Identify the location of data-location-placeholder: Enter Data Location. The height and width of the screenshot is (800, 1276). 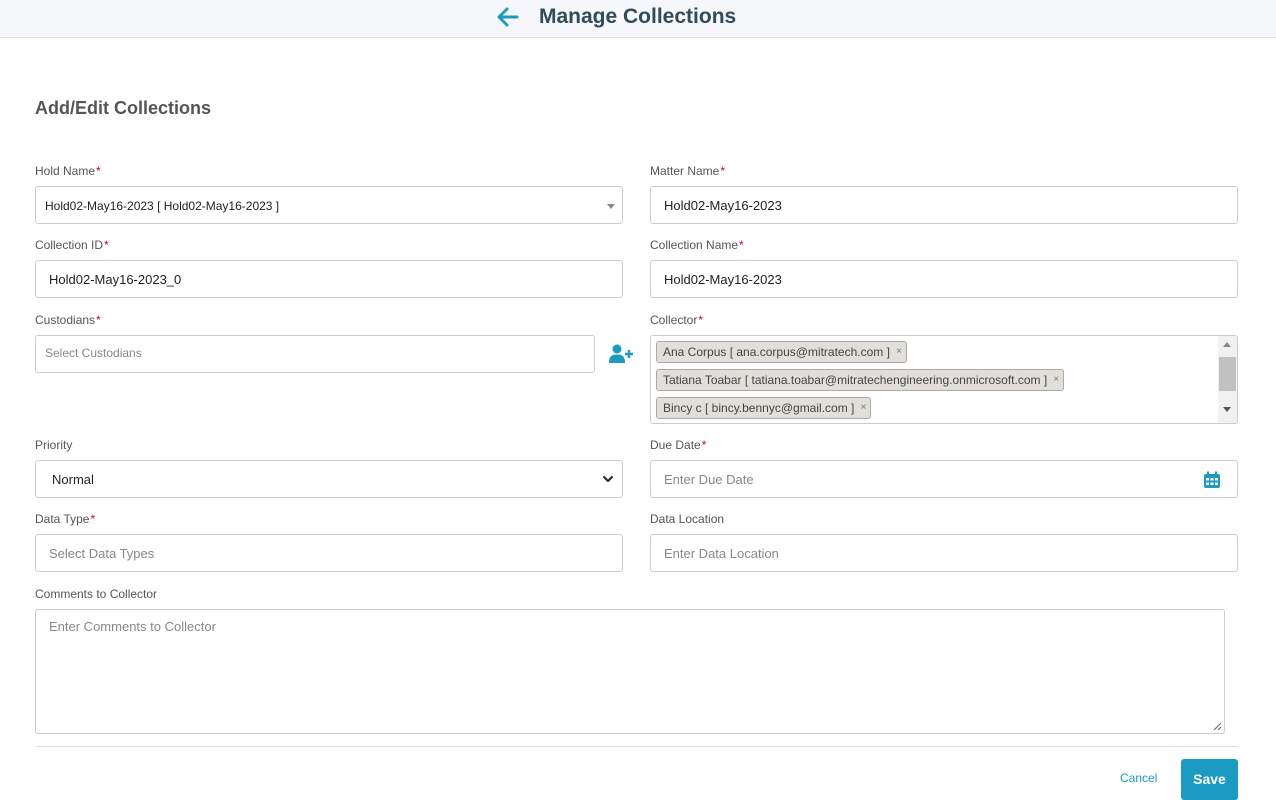
(721, 553).